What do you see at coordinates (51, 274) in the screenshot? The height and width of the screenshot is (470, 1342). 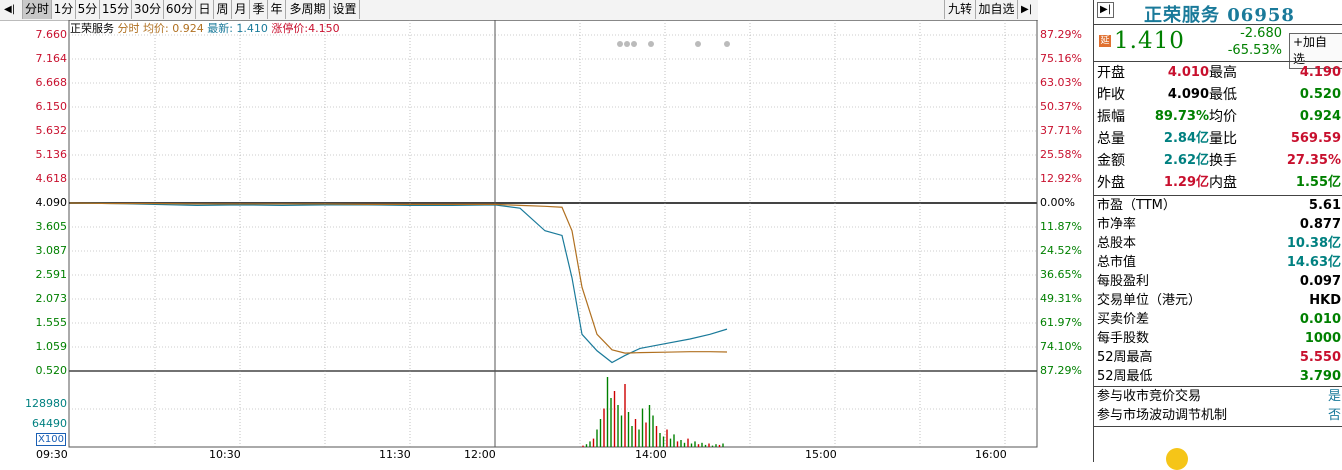 I see `price-tick: 2.591` at bounding box center [51, 274].